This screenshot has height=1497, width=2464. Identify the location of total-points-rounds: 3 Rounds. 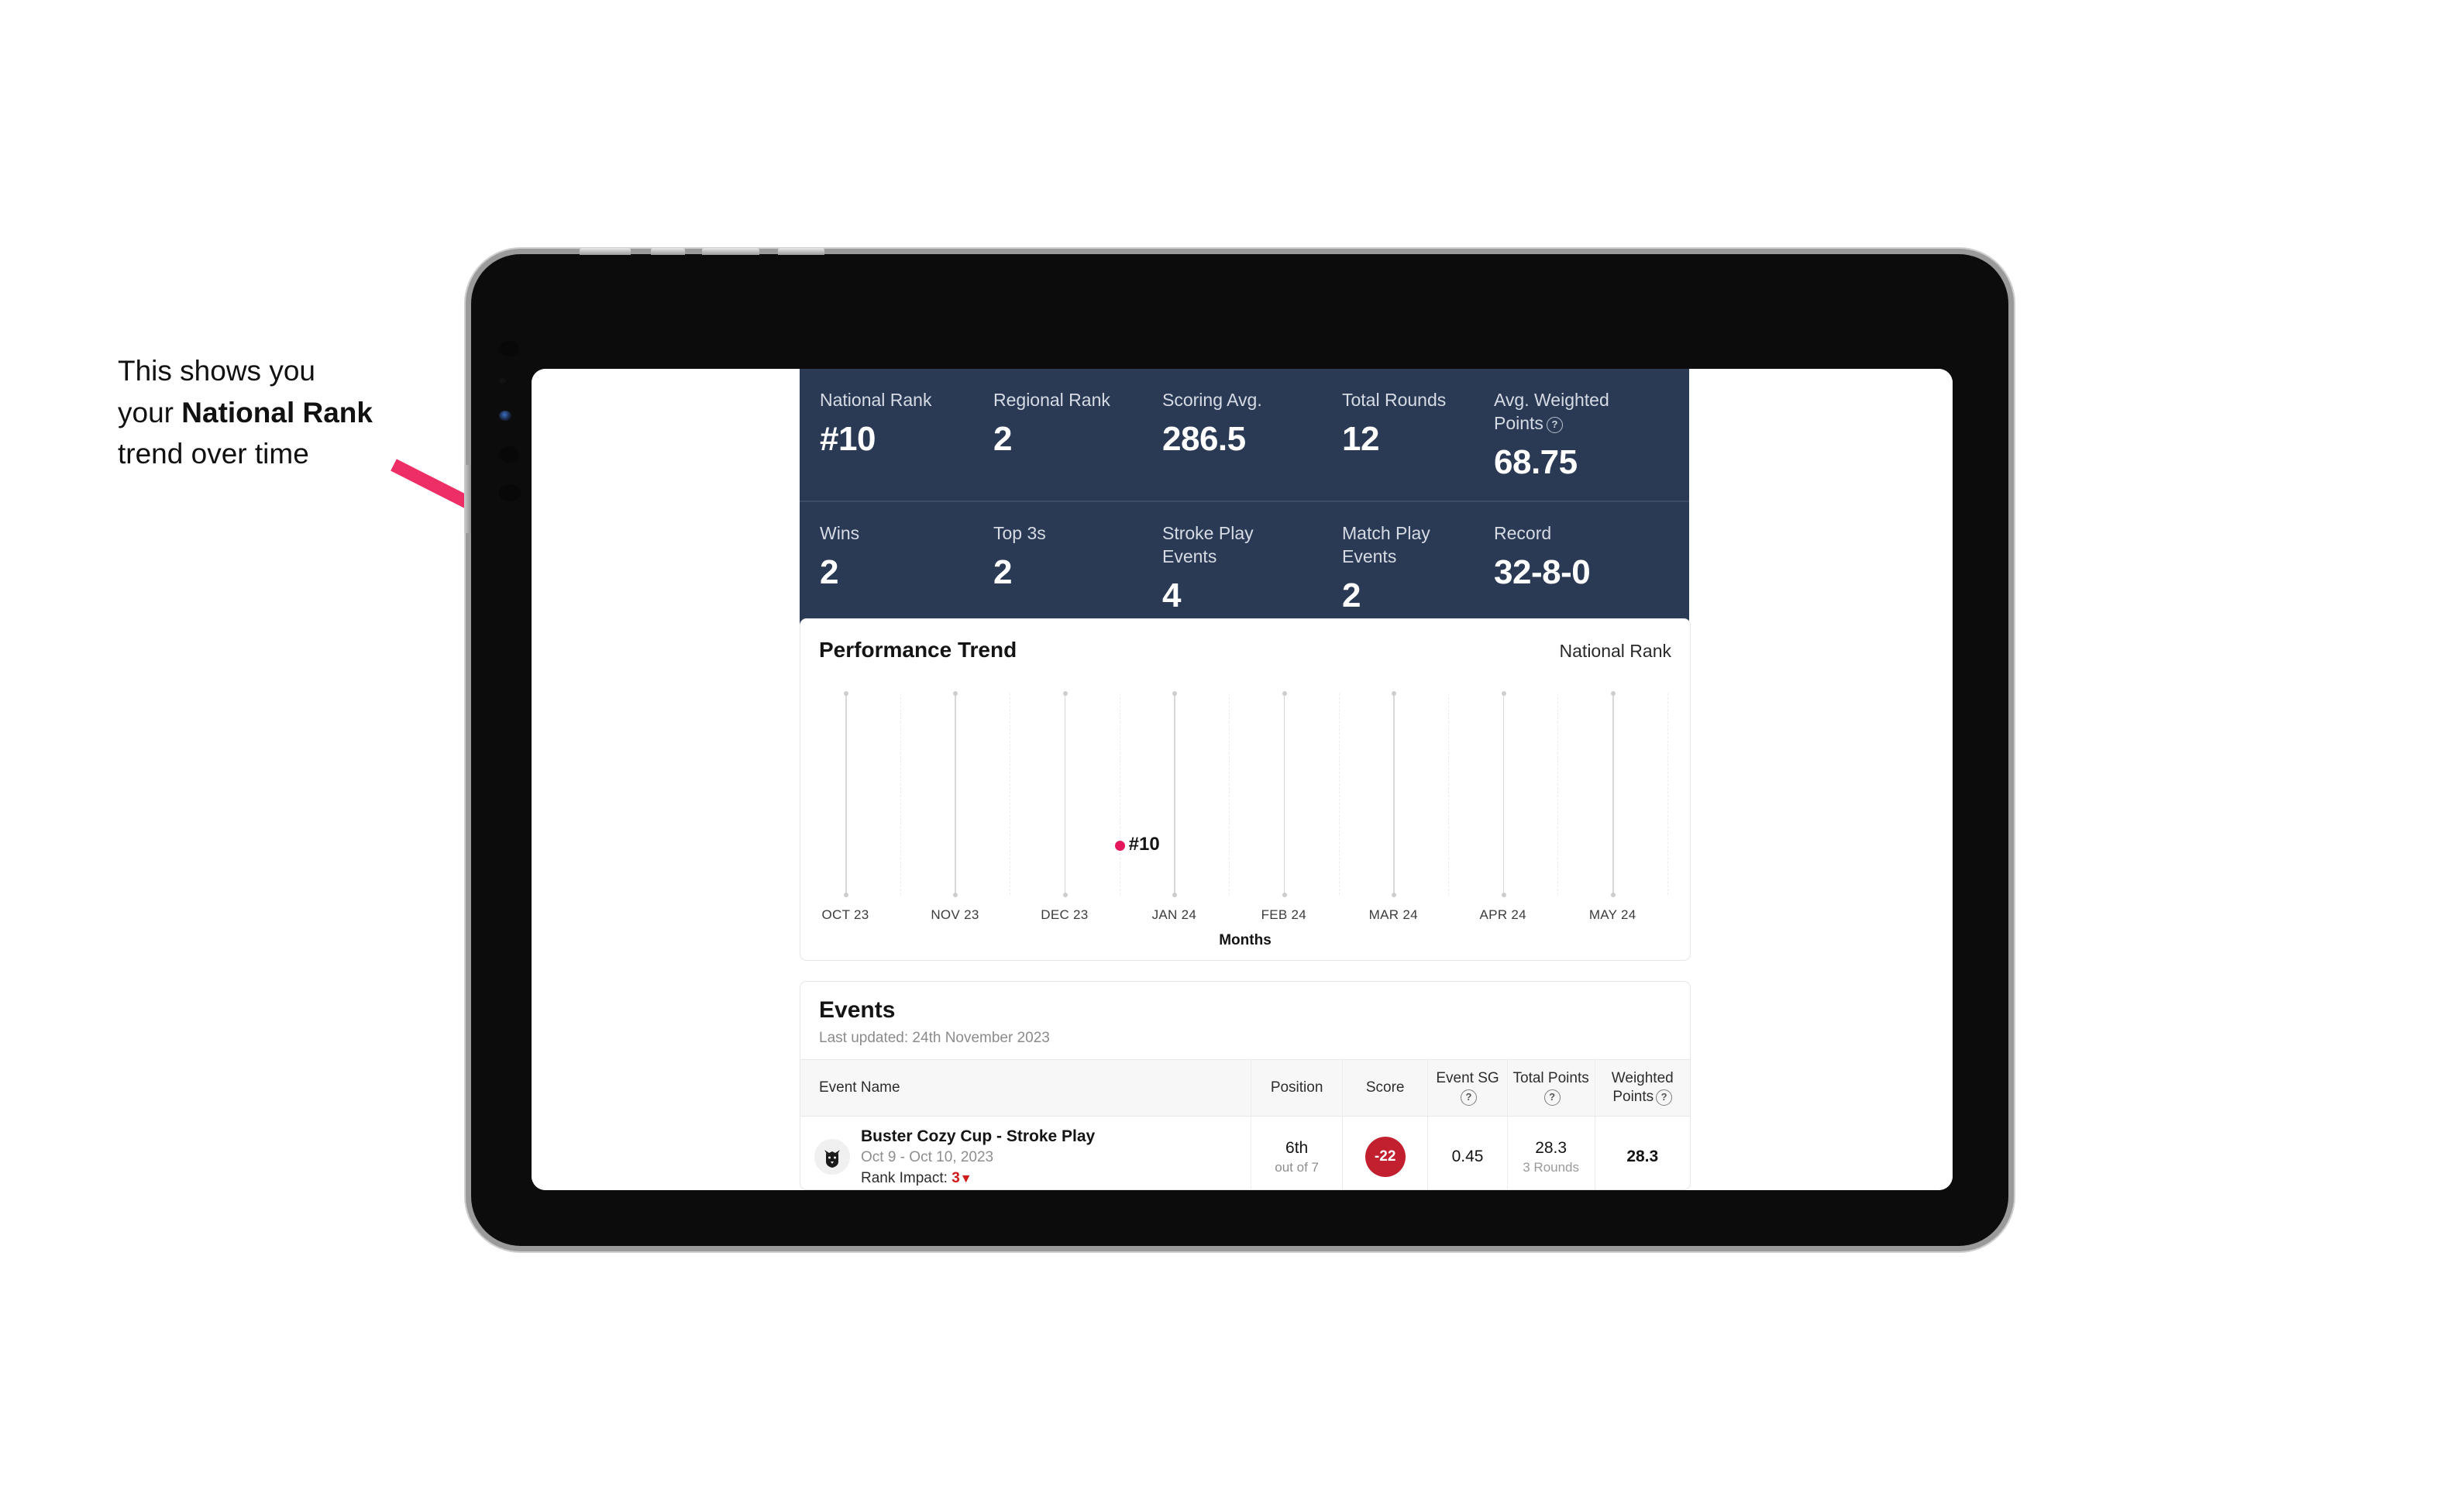
(1551, 1167).